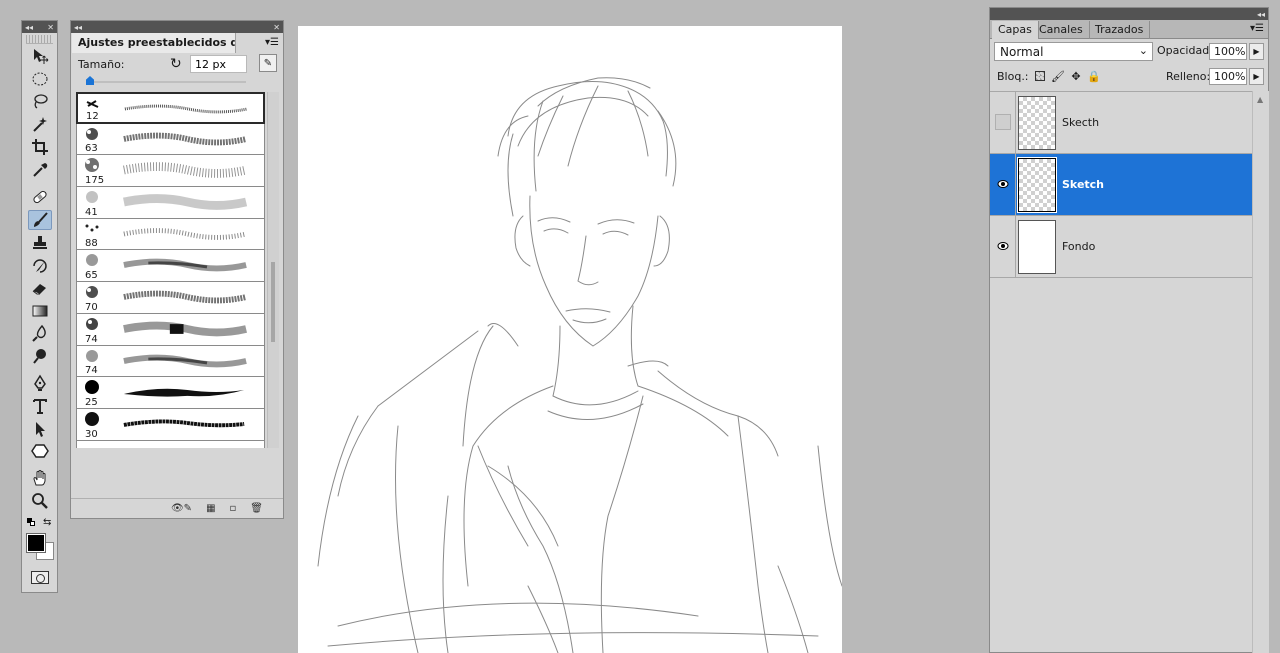 The height and width of the screenshot is (653, 1280). What do you see at coordinates (40, 501) in the screenshot?
I see `zoom-tool` at bounding box center [40, 501].